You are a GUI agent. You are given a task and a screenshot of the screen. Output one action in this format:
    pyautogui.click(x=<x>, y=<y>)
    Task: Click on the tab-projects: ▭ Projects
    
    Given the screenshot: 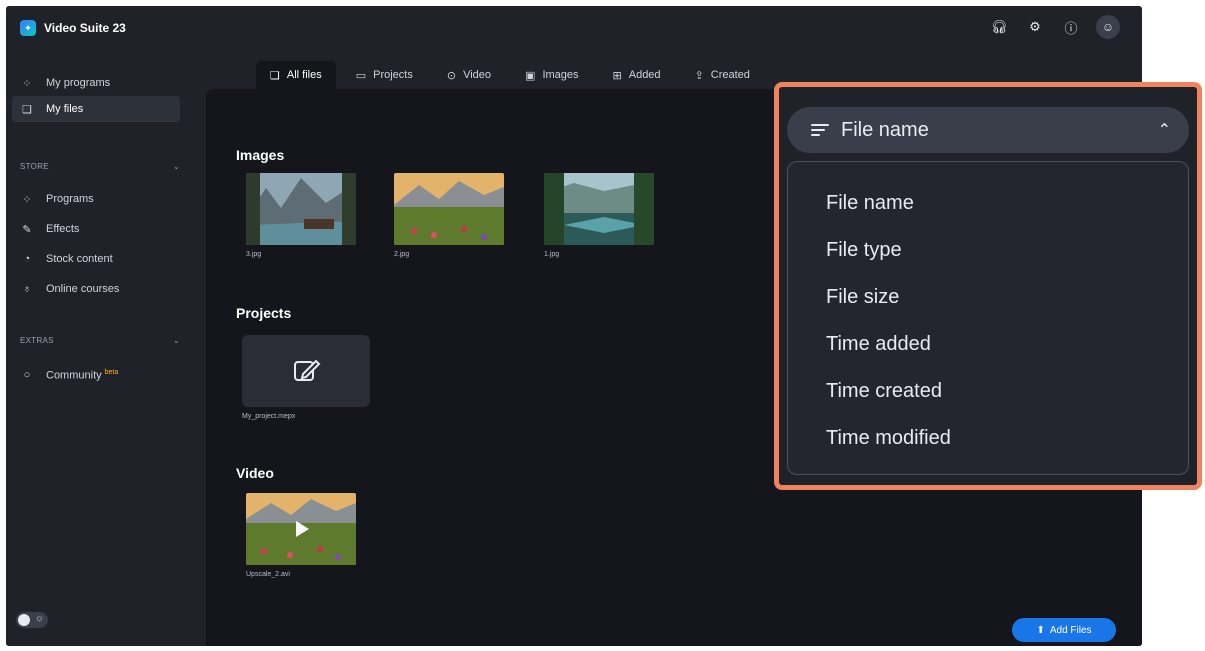 What is the action you would take?
    pyautogui.click(x=384, y=75)
    